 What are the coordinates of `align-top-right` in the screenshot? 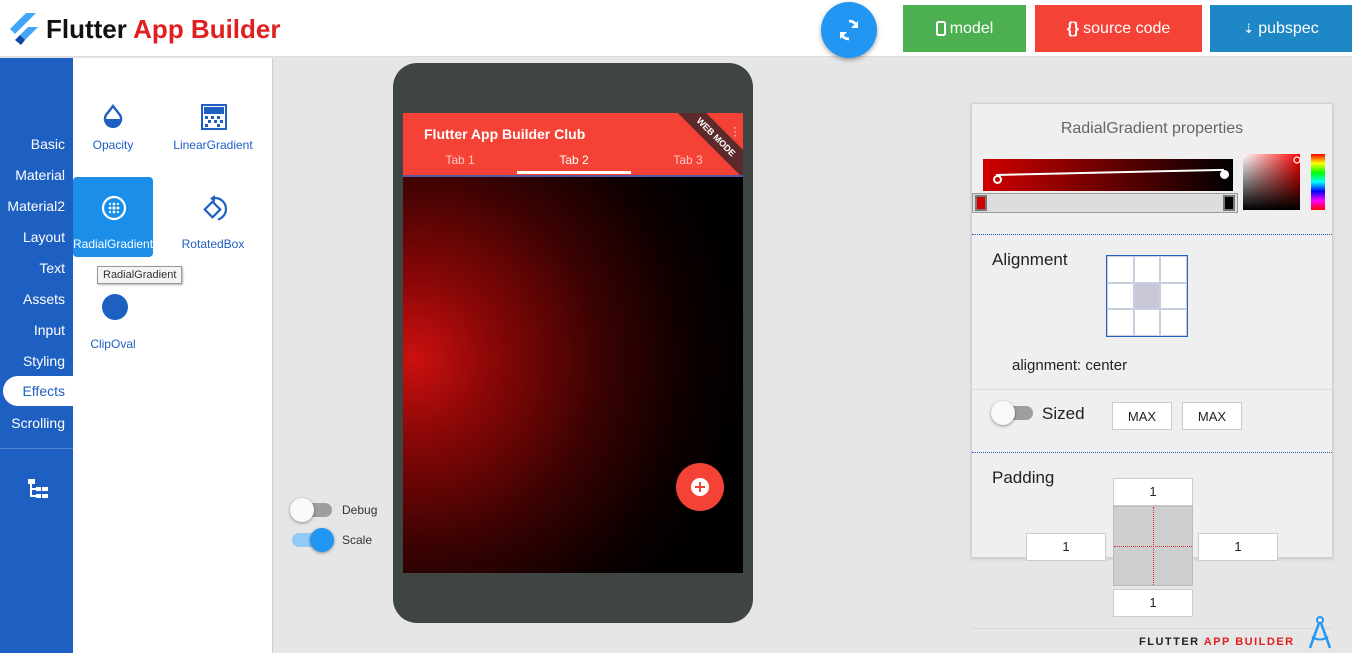 It's located at (1173, 269).